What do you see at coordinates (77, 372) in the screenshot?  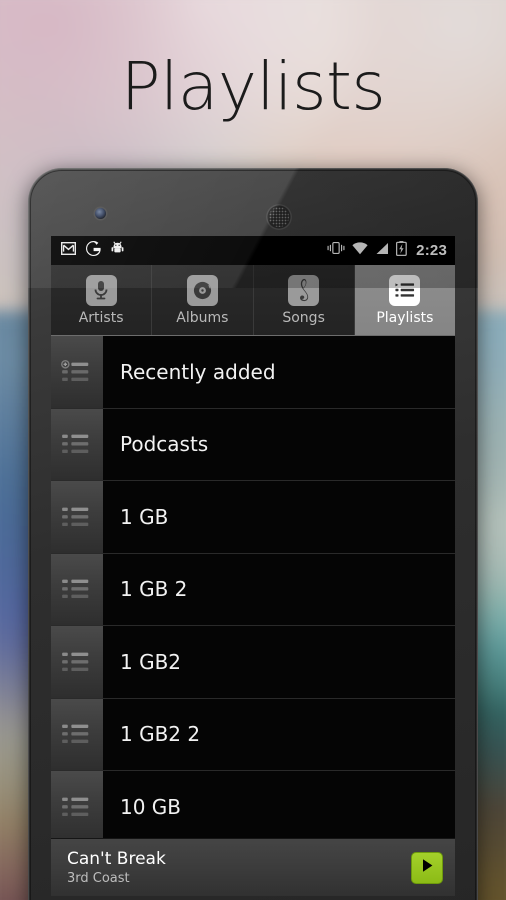 I see `list-add-icon` at bounding box center [77, 372].